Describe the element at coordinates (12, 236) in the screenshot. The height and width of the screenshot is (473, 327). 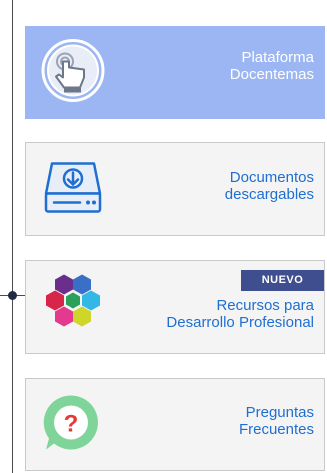
I see `timeline-line` at that location.